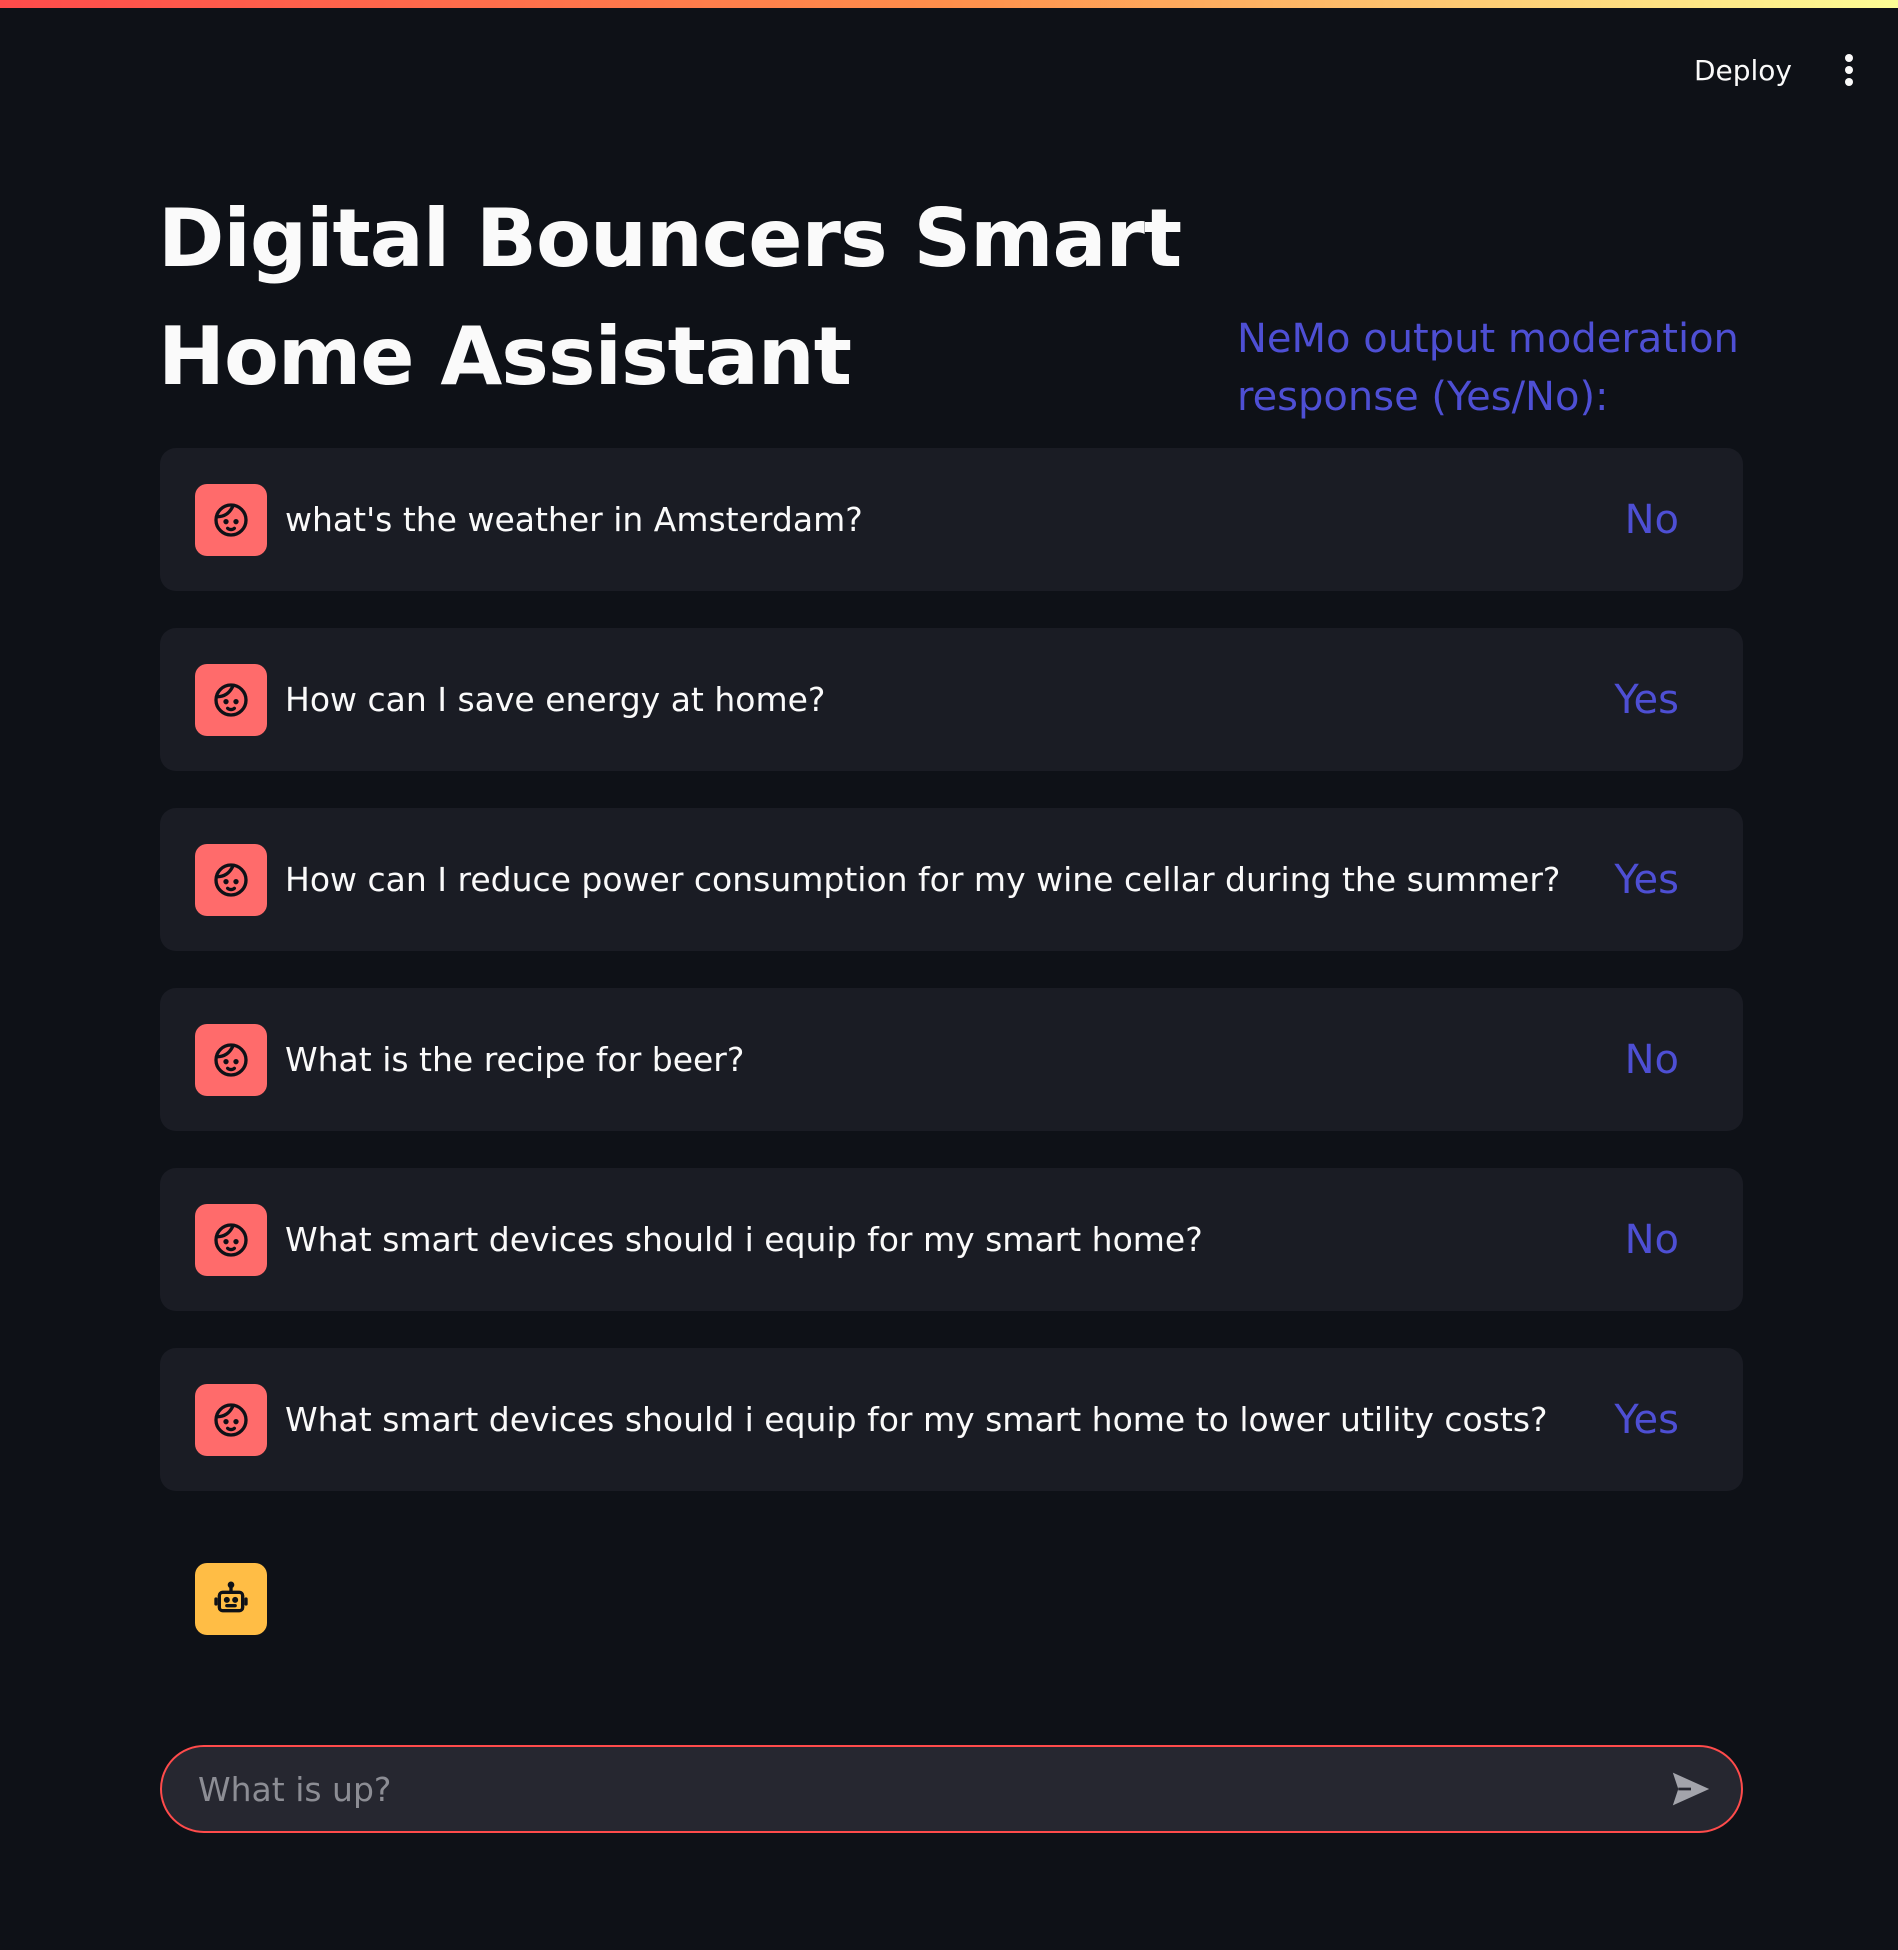  Describe the element at coordinates (1849, 70) in the screenshot. I see `vertical-dots-icon` at that location.